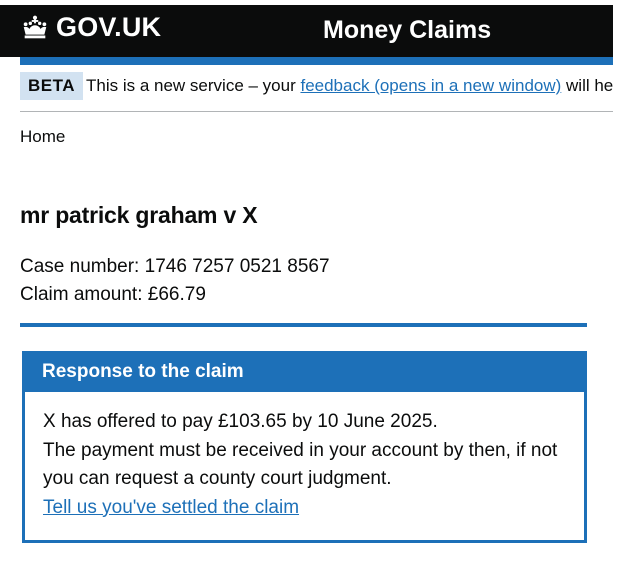  I want to click on claim-amount-value: £66.79, so click(176, 294).